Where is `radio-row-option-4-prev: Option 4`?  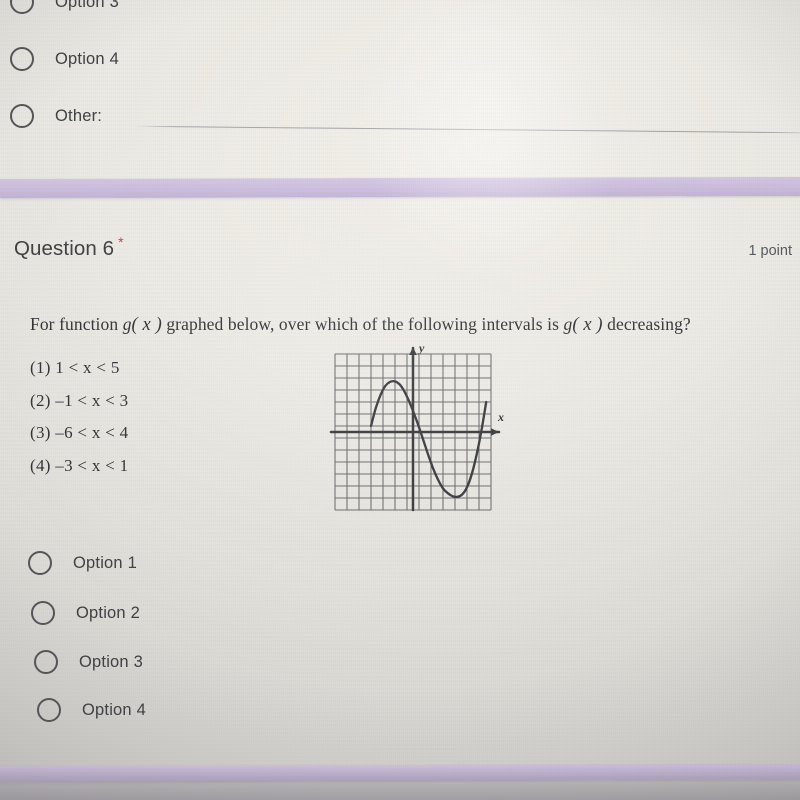
radio-row-option-4-prev: Option 4 is located at coordinates (64, 59).